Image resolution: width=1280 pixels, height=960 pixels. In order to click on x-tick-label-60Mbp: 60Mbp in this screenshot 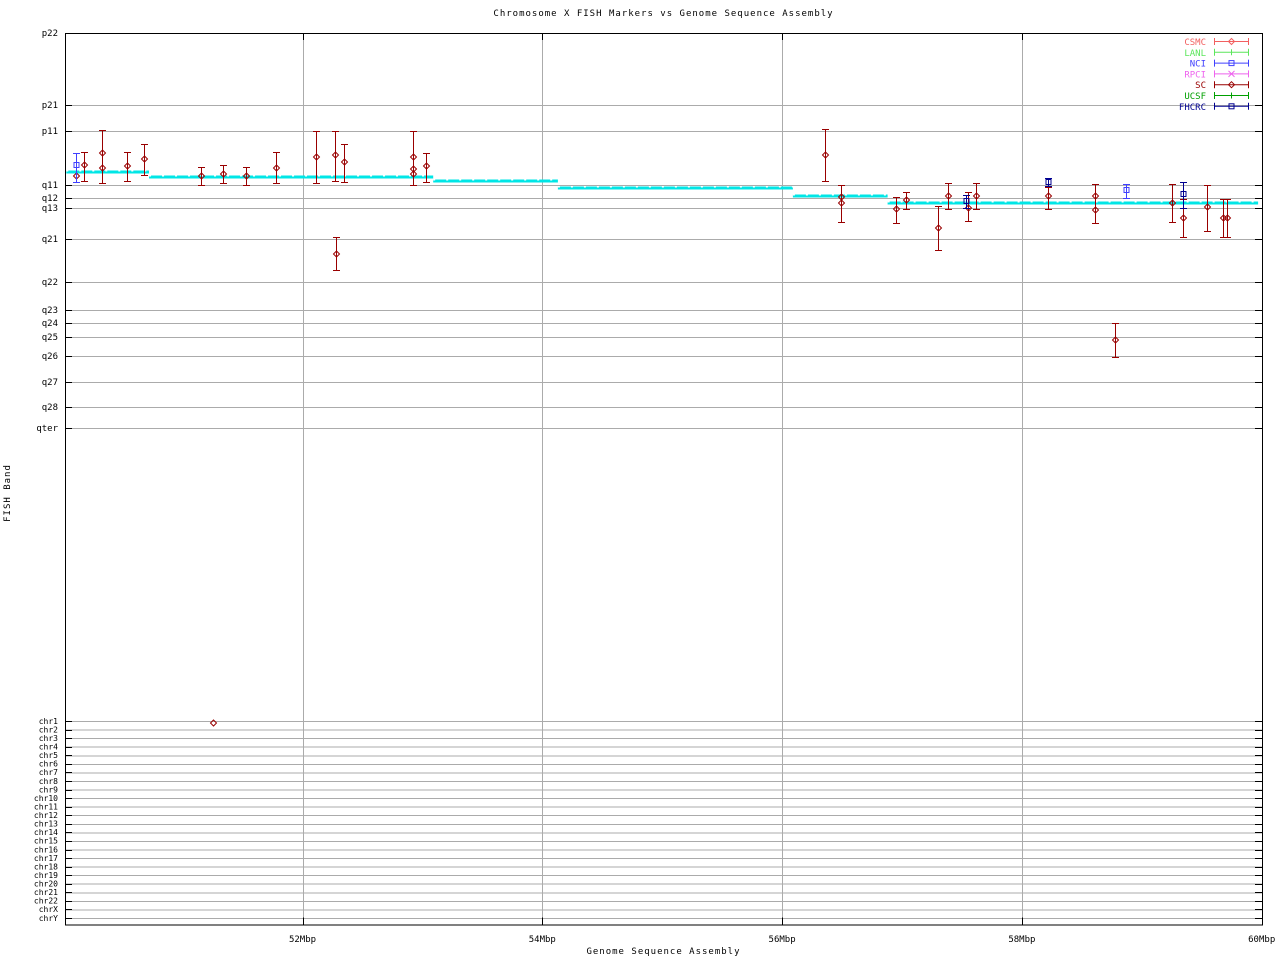, I will do `click(1261, 940)`.